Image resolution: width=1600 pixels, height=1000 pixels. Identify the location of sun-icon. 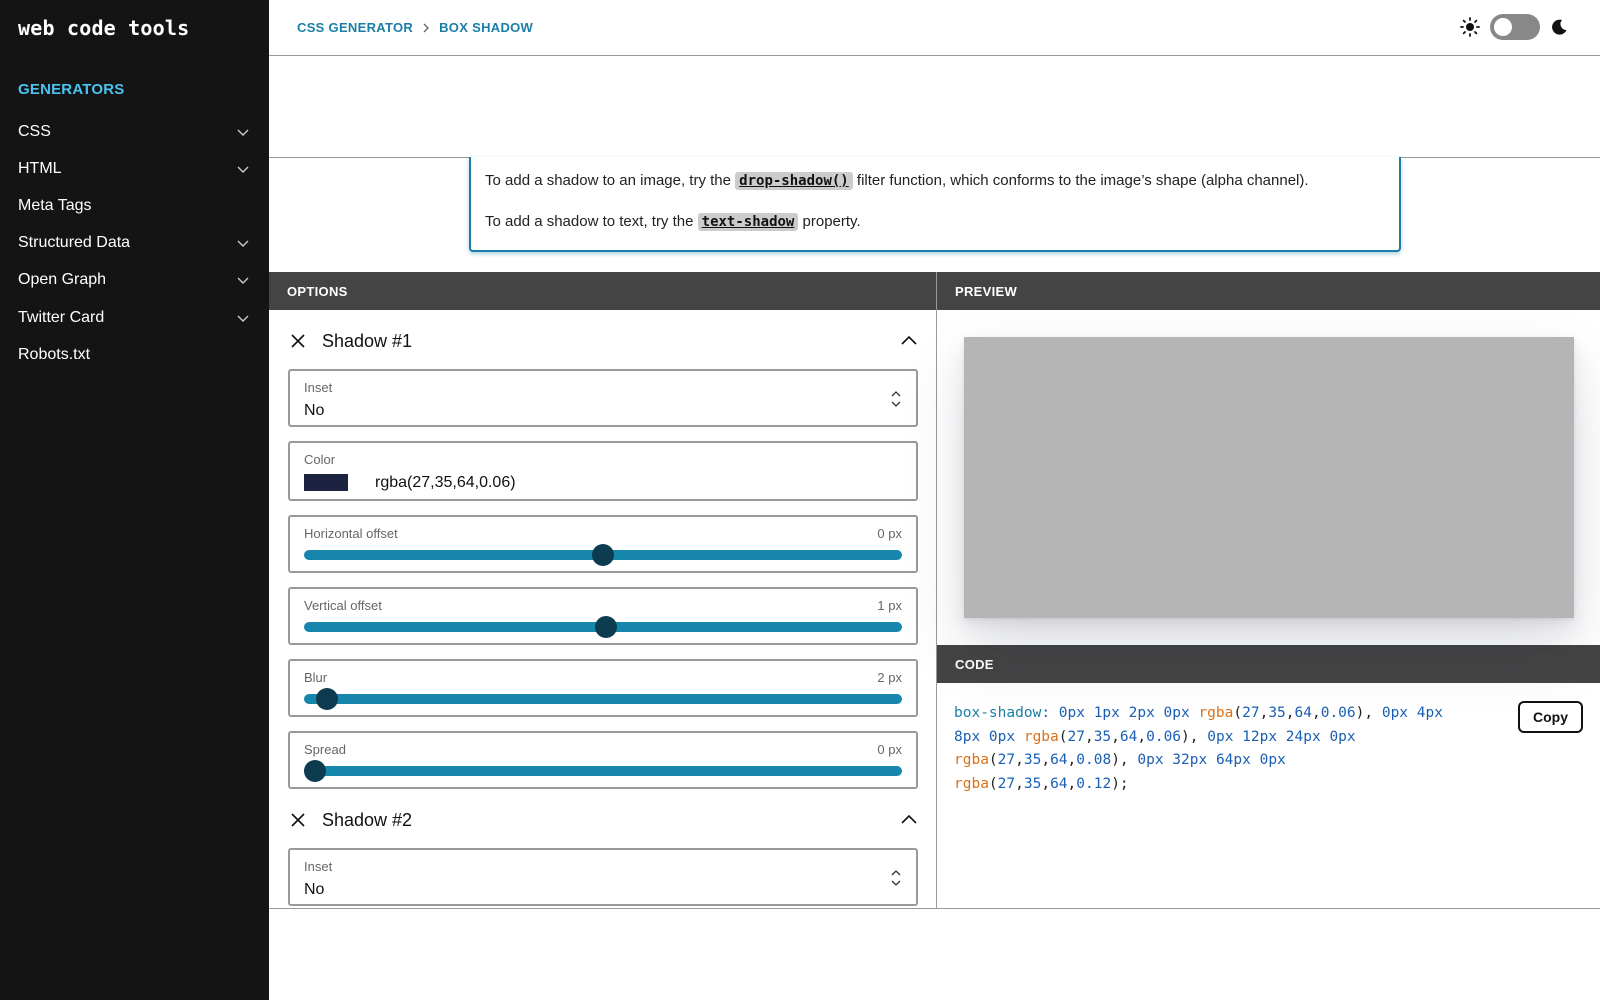
(1470, 27).